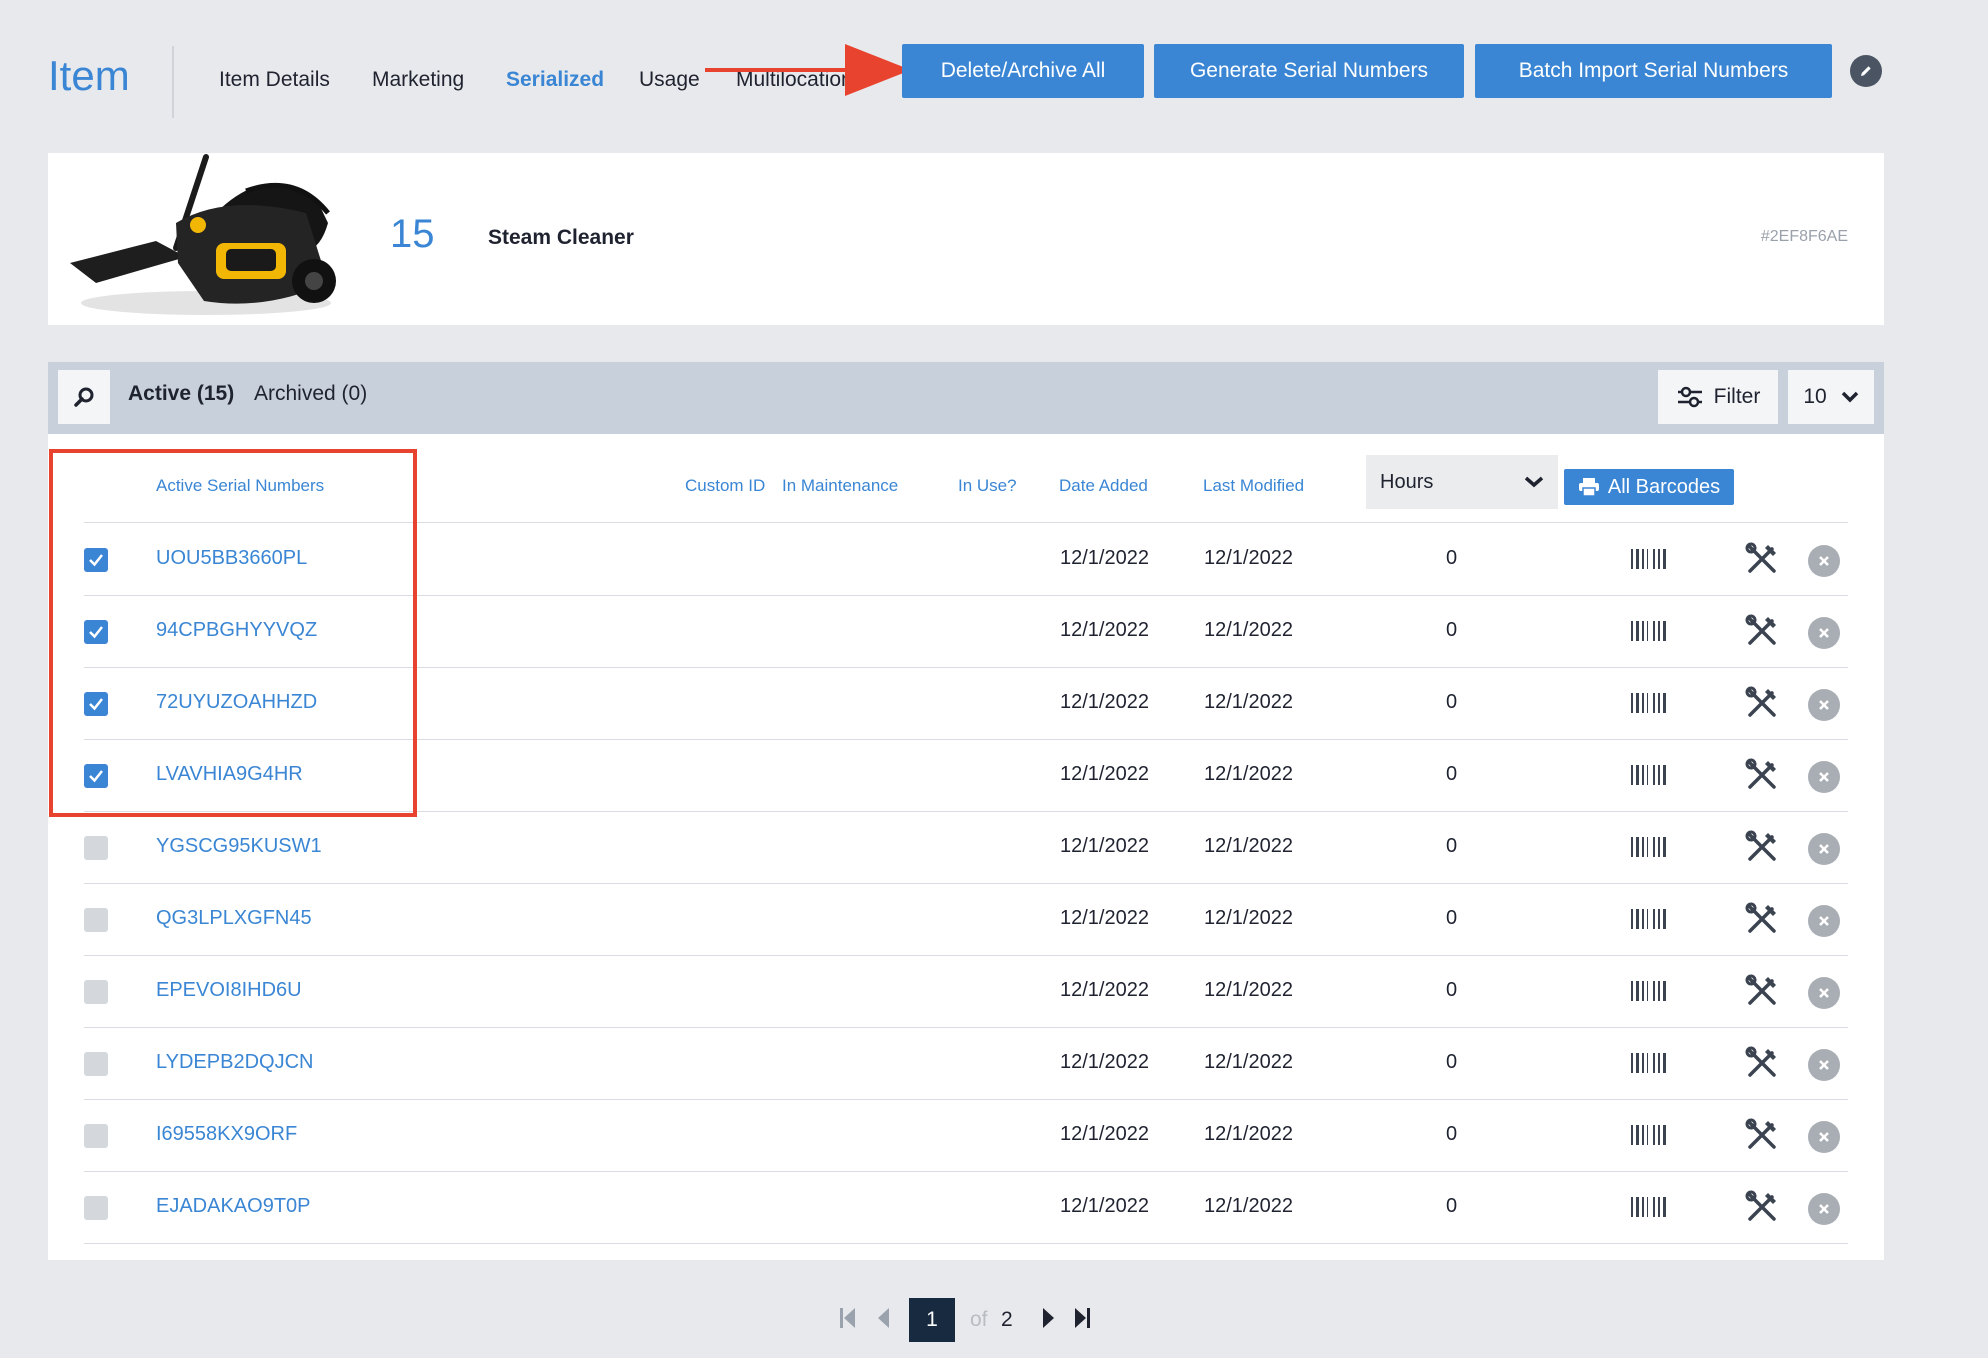 This screenshot has height=1358, width=1988. What do you see at coordinates (181, 394) in the screenshot?
I see `tab-active-serials: Active (15)` at bounding box center [181, 394].